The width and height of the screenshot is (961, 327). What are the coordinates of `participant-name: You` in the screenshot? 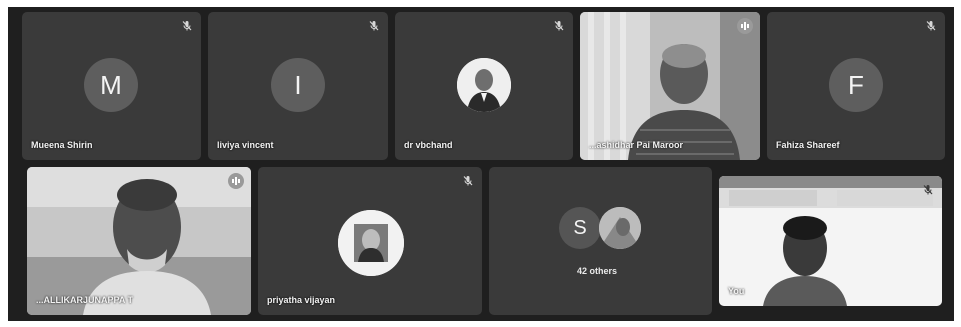 It's located at (736, 291).